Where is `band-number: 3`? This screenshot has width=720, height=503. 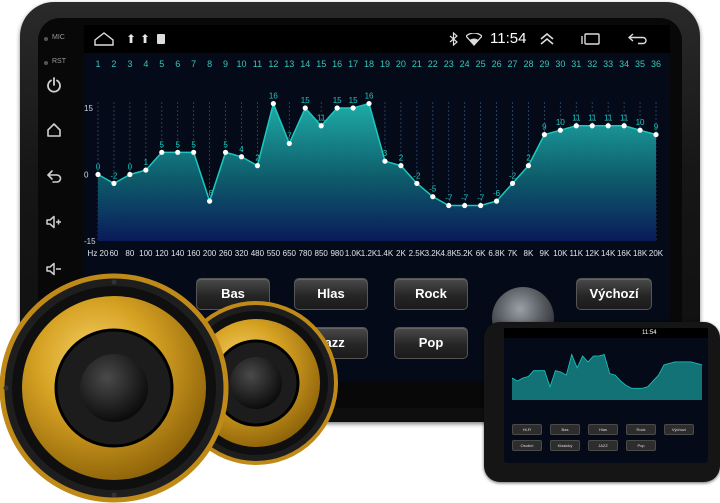 band-number: 3 is located at coordinates (129, 64).